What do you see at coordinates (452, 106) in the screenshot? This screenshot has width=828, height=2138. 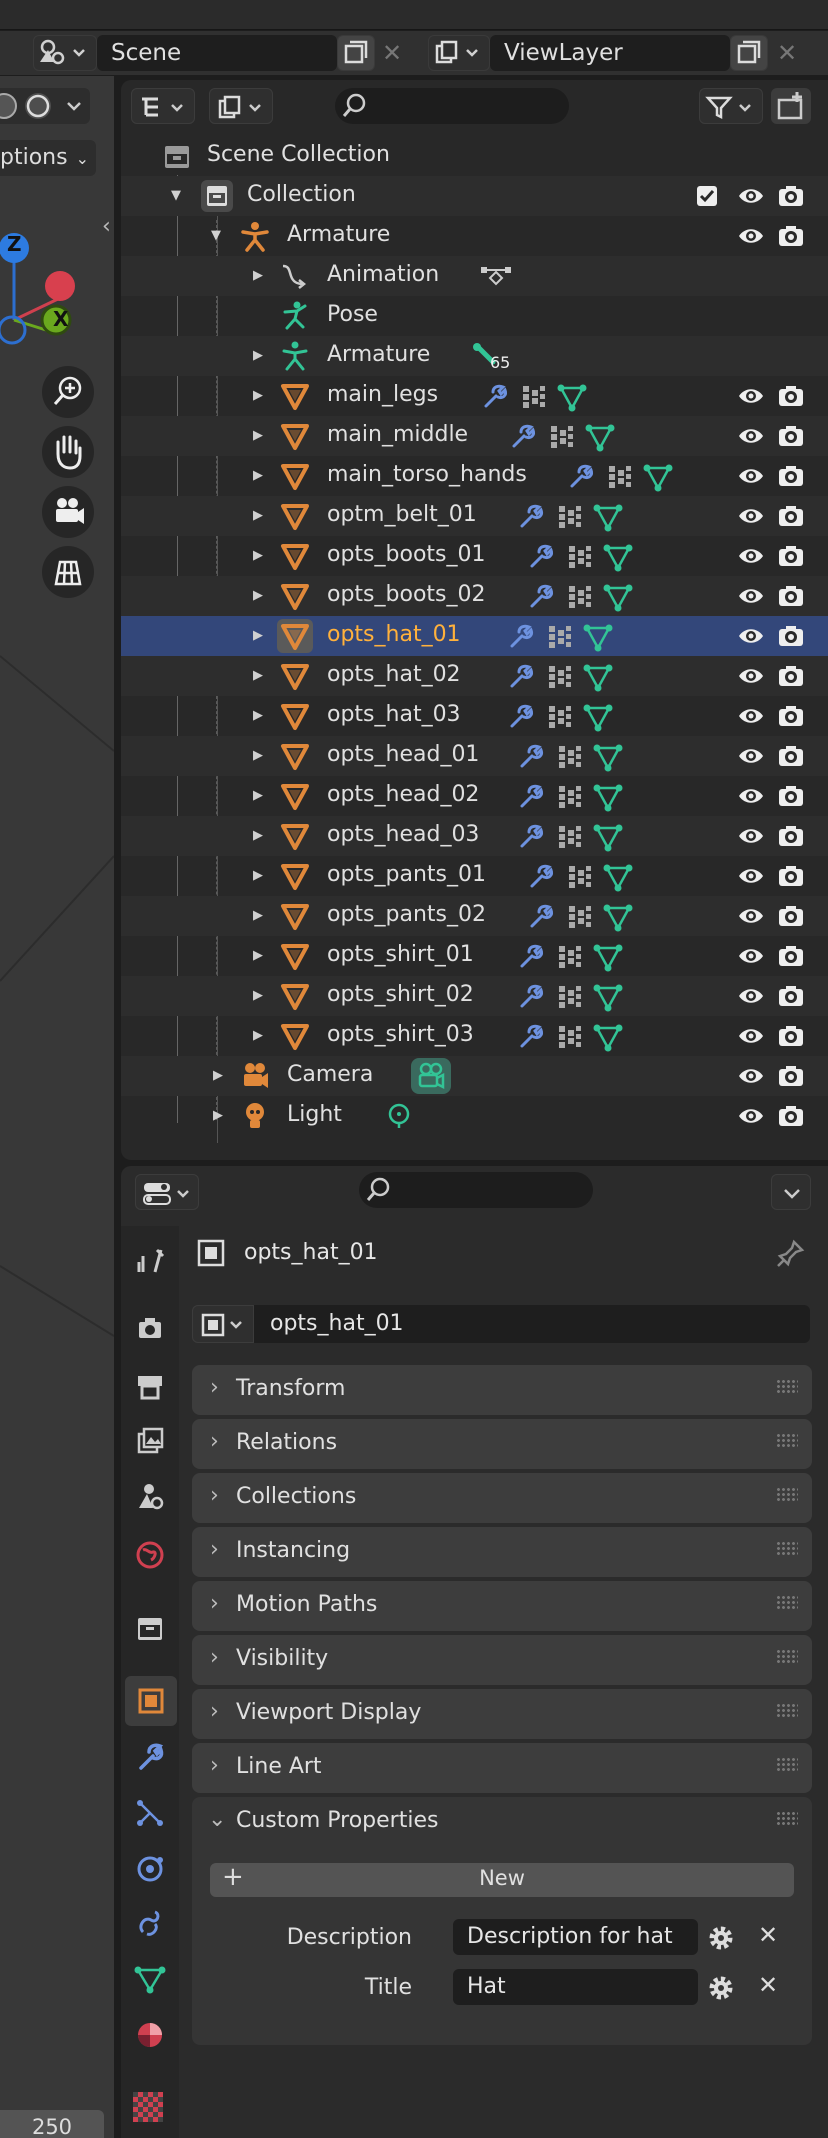 I see `outliner-search-input` at bounding box center [452, 106].